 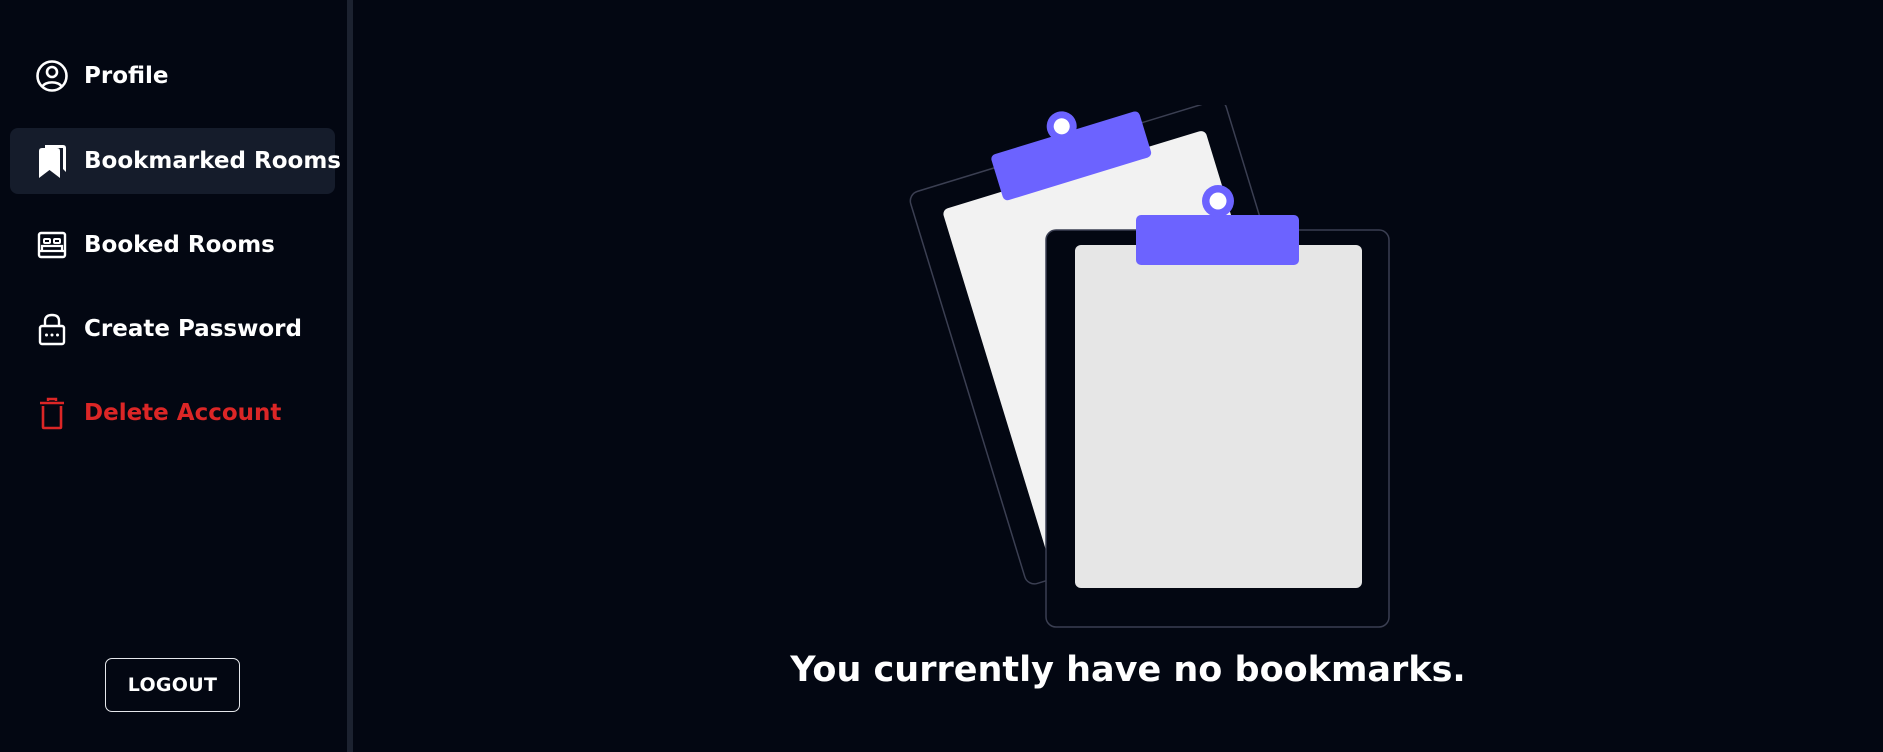 What do you see at coordinates (193, 329) in the screenshot?
I see `sidebar-item-label: Create Password` at bounding box center [193, 329].